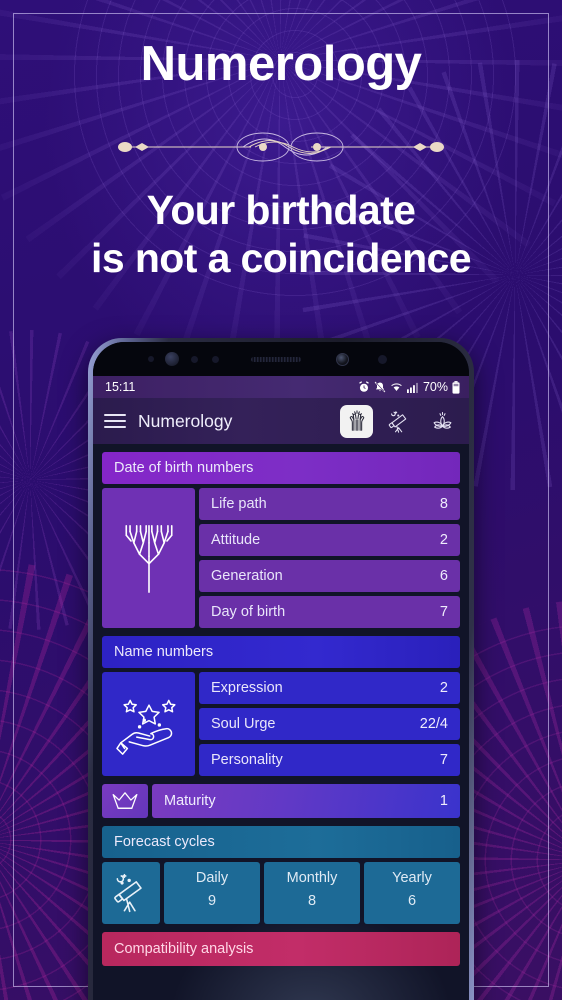 The width and height of the screenshot is (562, 1000). What do you see at coordinates (281, 949) in the screenshot?
I see `section-header-compatibility: Compatibility analysis` at bounding box center [281, 949].